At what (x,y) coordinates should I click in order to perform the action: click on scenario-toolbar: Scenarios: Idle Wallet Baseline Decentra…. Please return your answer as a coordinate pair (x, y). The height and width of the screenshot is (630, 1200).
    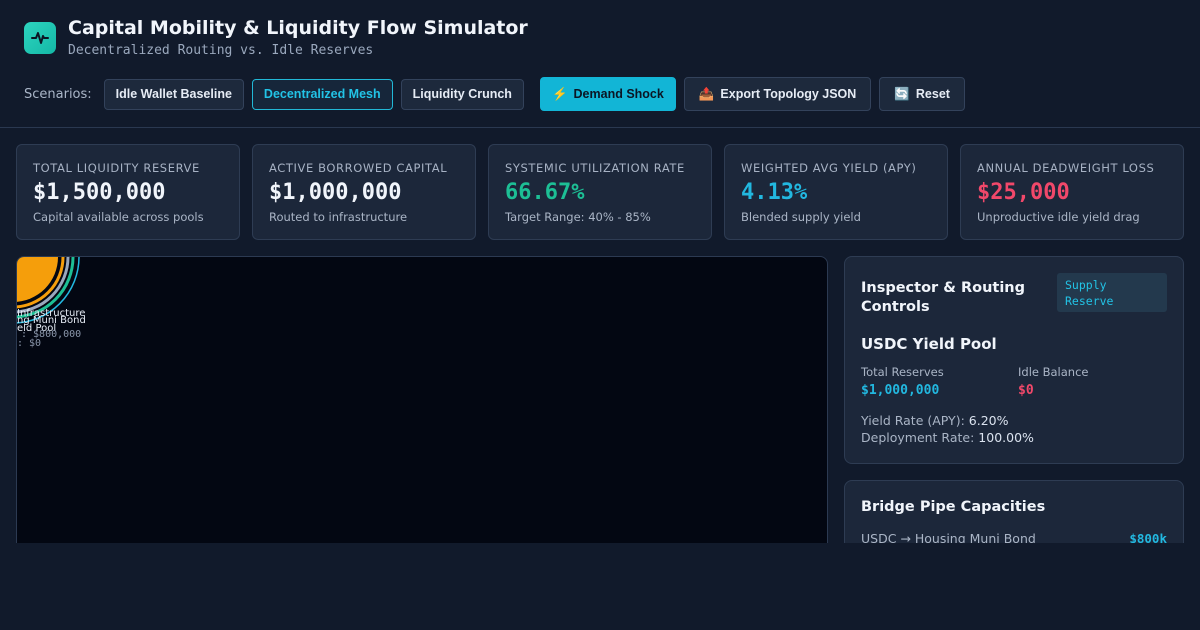
    Looking at the image, I should click on (498, 94).